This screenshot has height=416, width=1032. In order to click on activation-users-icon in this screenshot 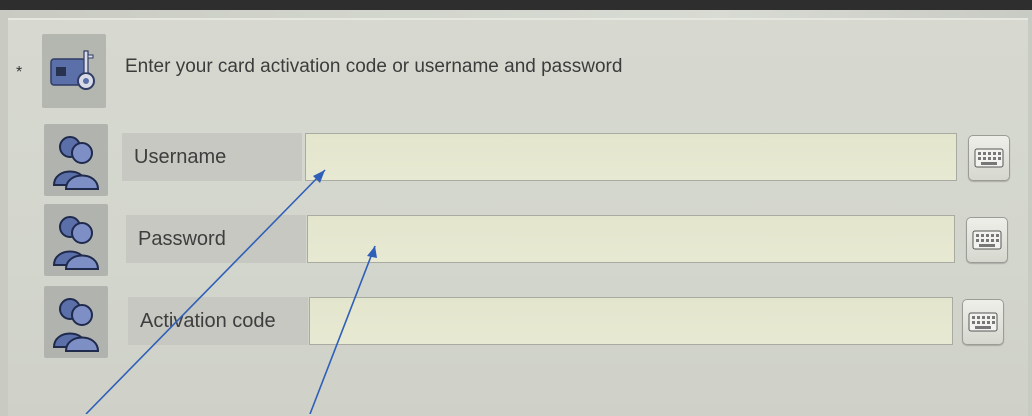, I will do `click(76, 322)`.